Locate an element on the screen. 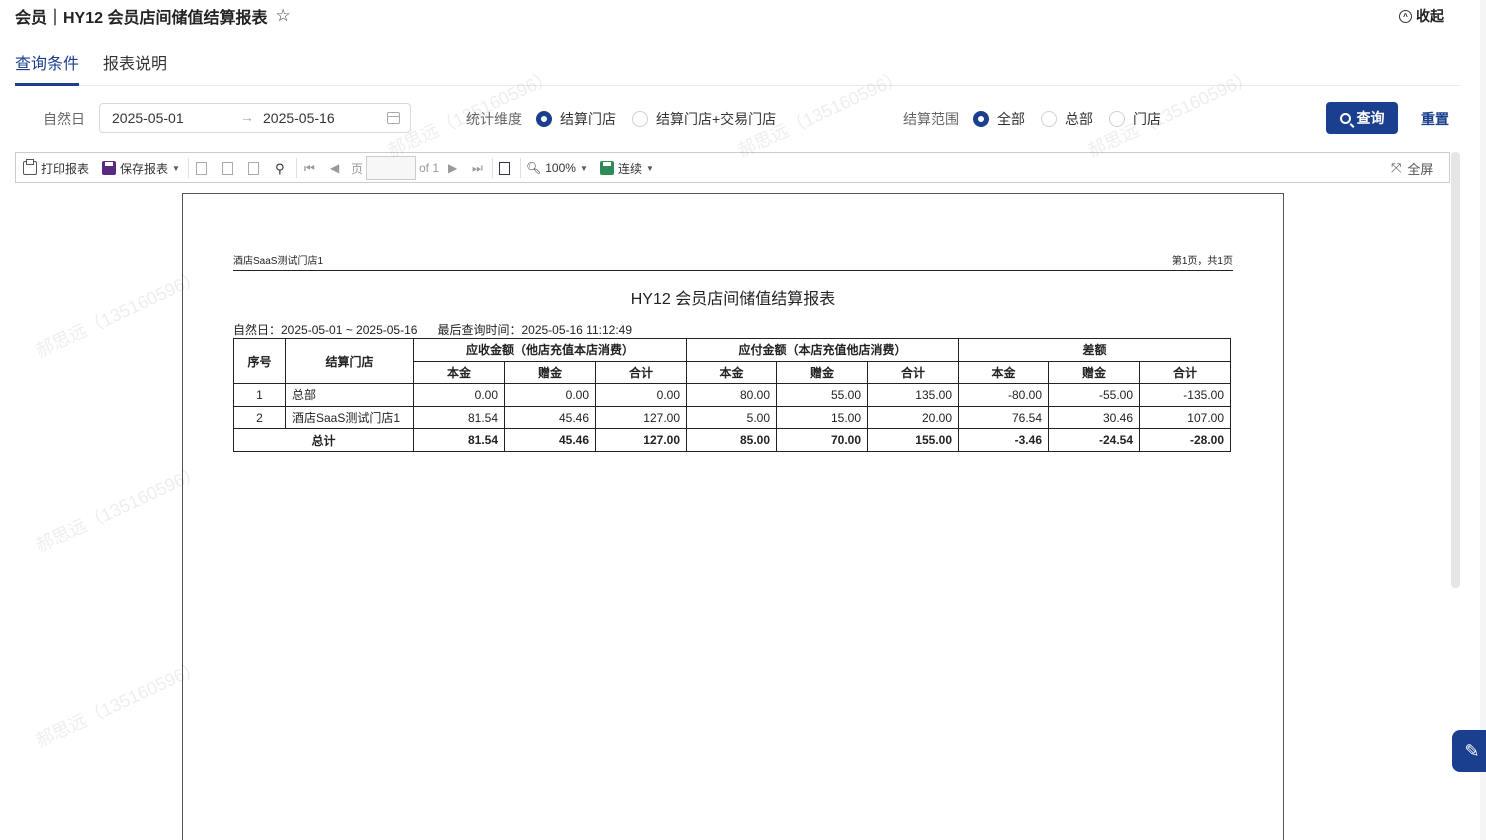 This screenshot has width=1486, height=840. col-header-total: 合计 is located at coordinates (1185, 372).